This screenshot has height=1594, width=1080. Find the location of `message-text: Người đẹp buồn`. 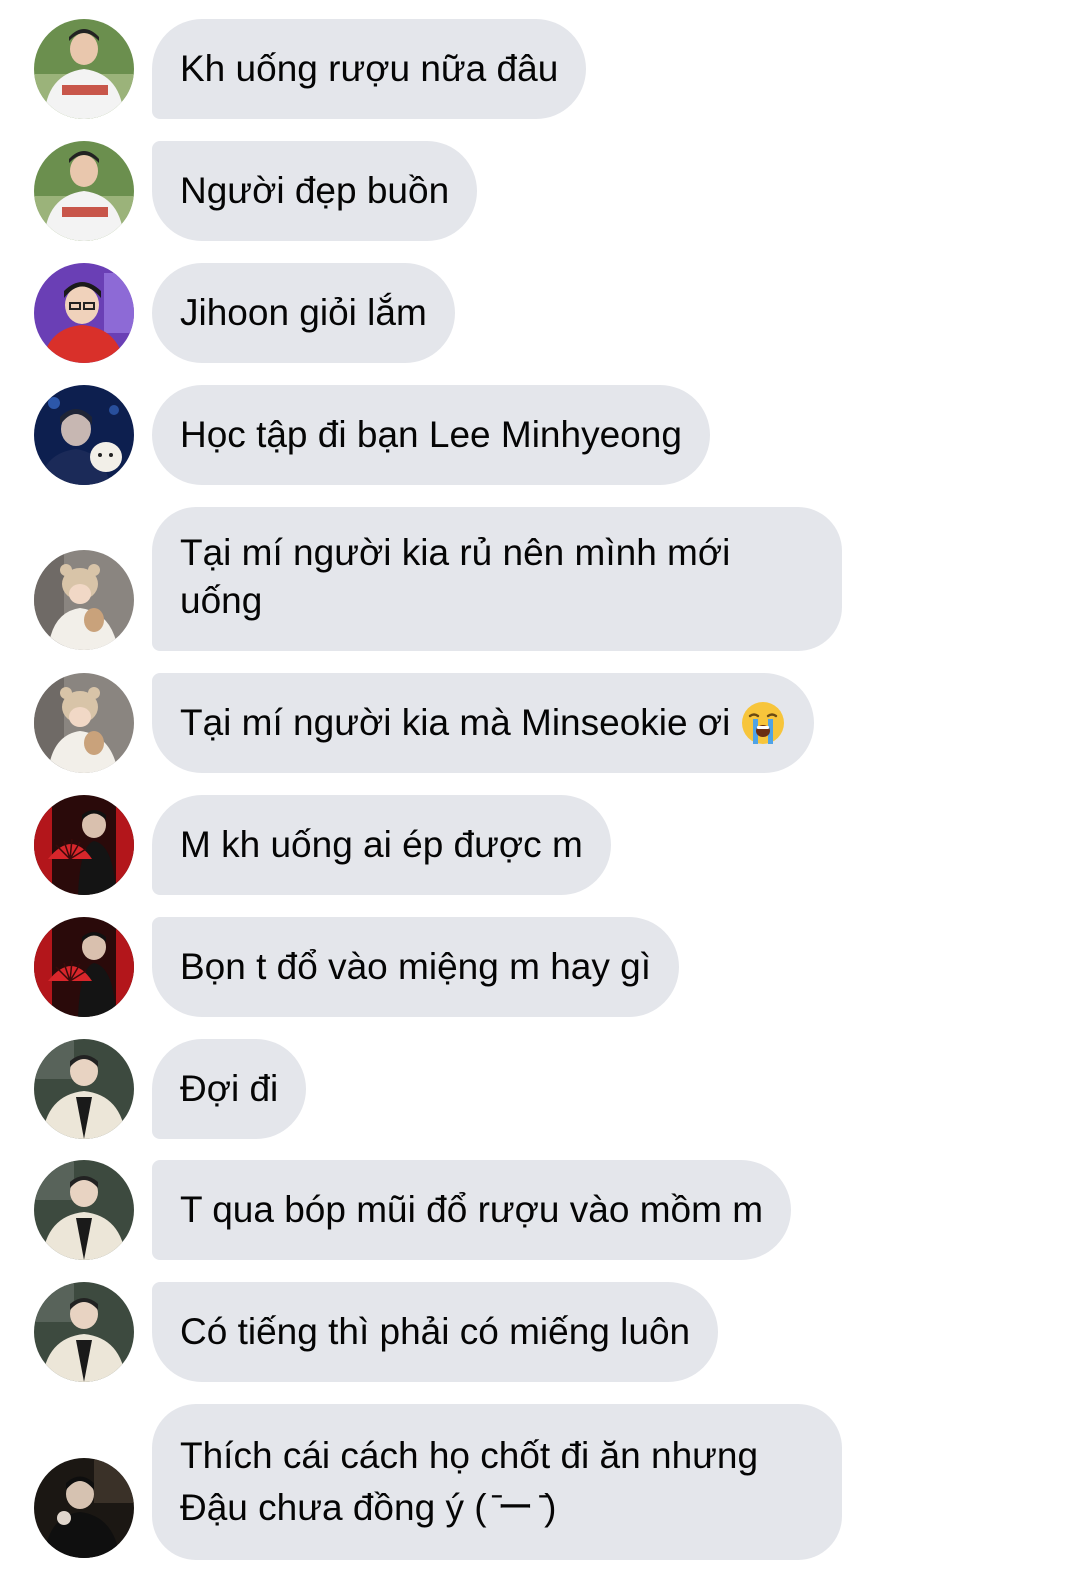

message-text: Người đẹp buồn is located at coordinates (315, 190).